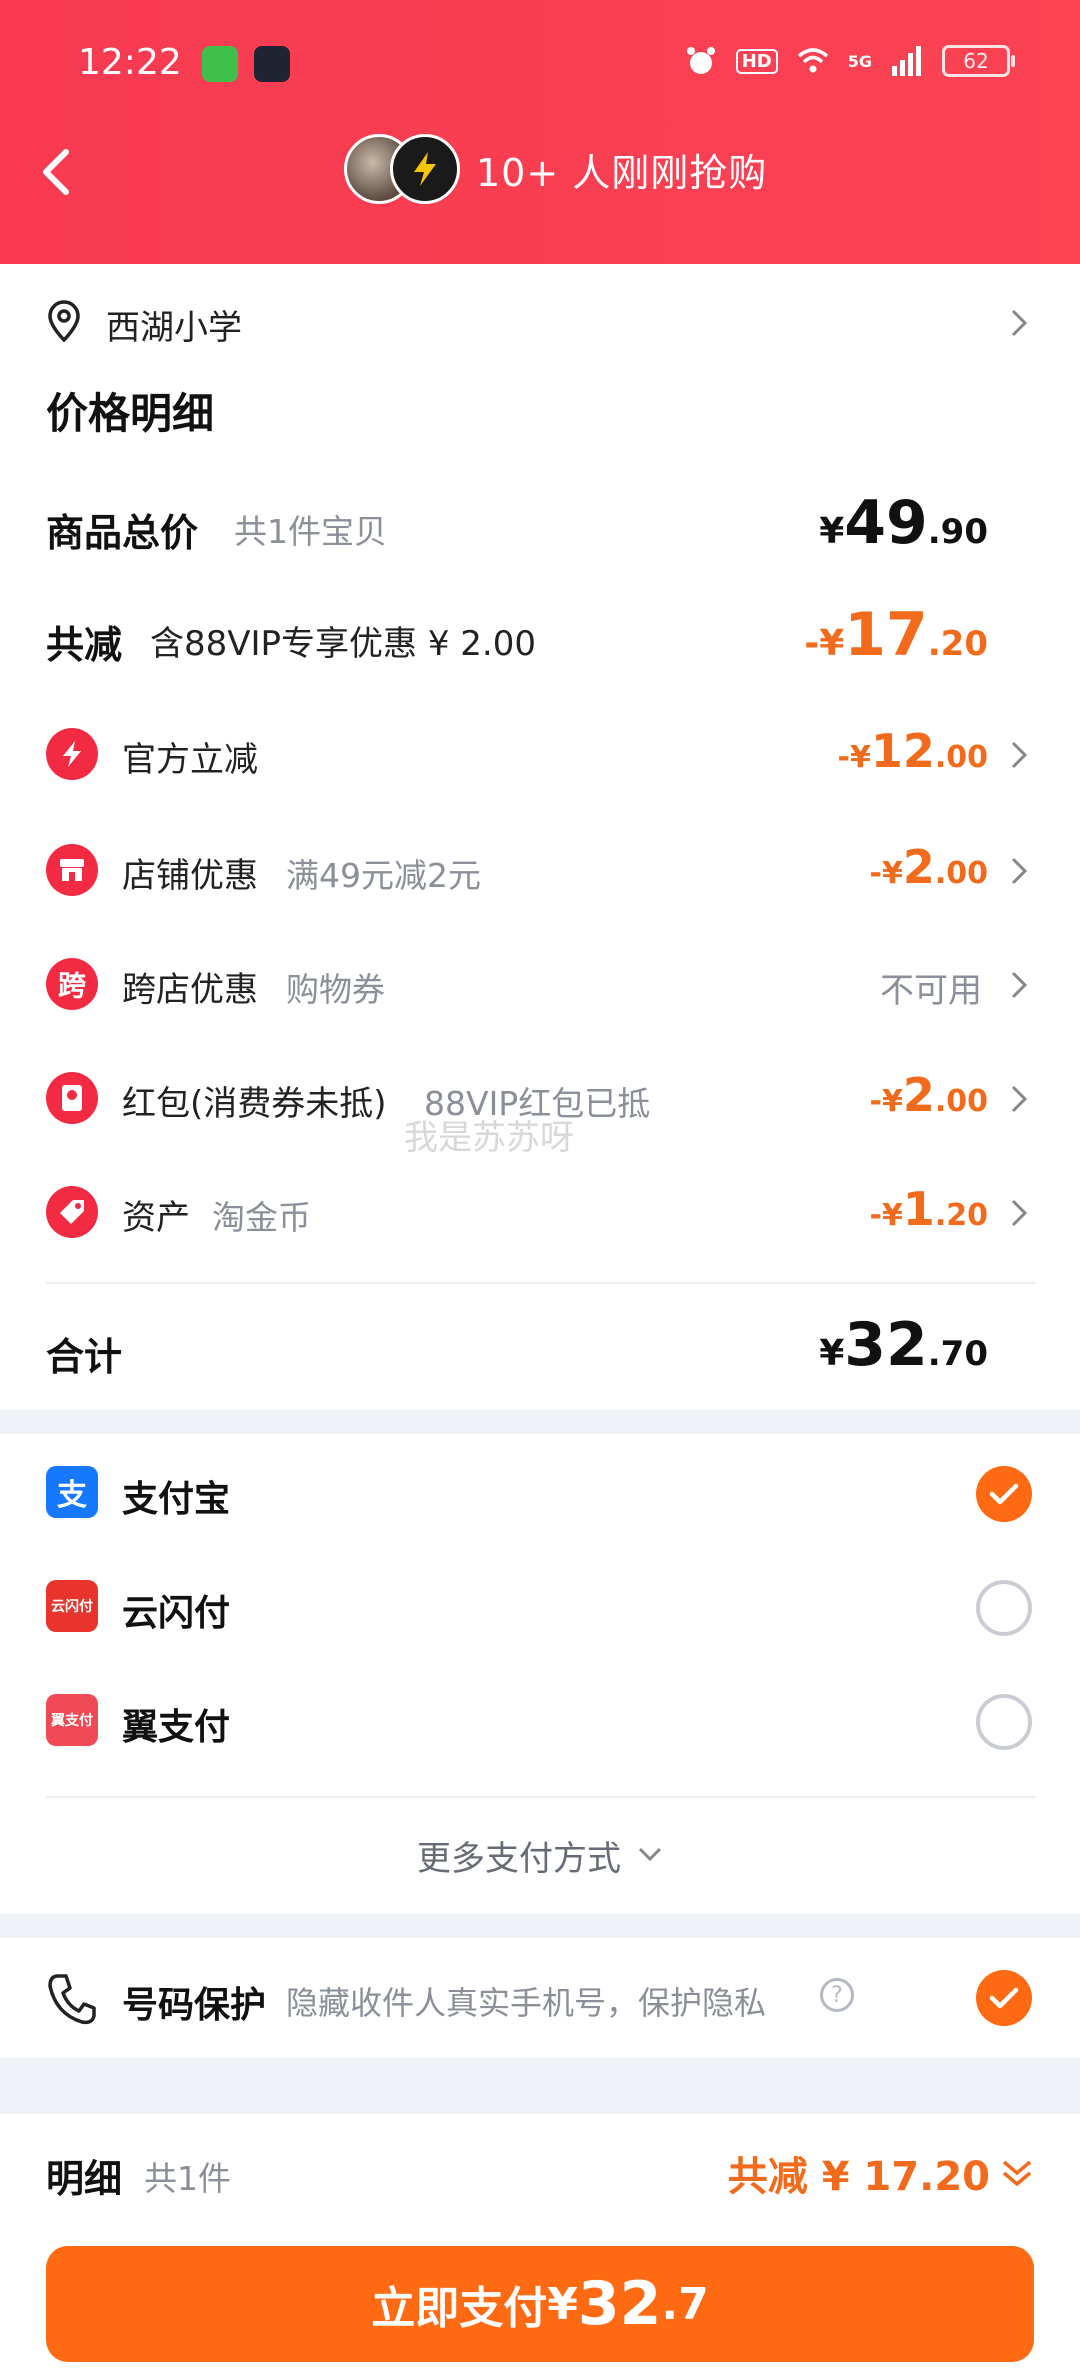  What do you see at coordinates (383, 875) in the screenshot?
I see `discount-sub-store: 满49元减2元` at bounding box center [383, 875].